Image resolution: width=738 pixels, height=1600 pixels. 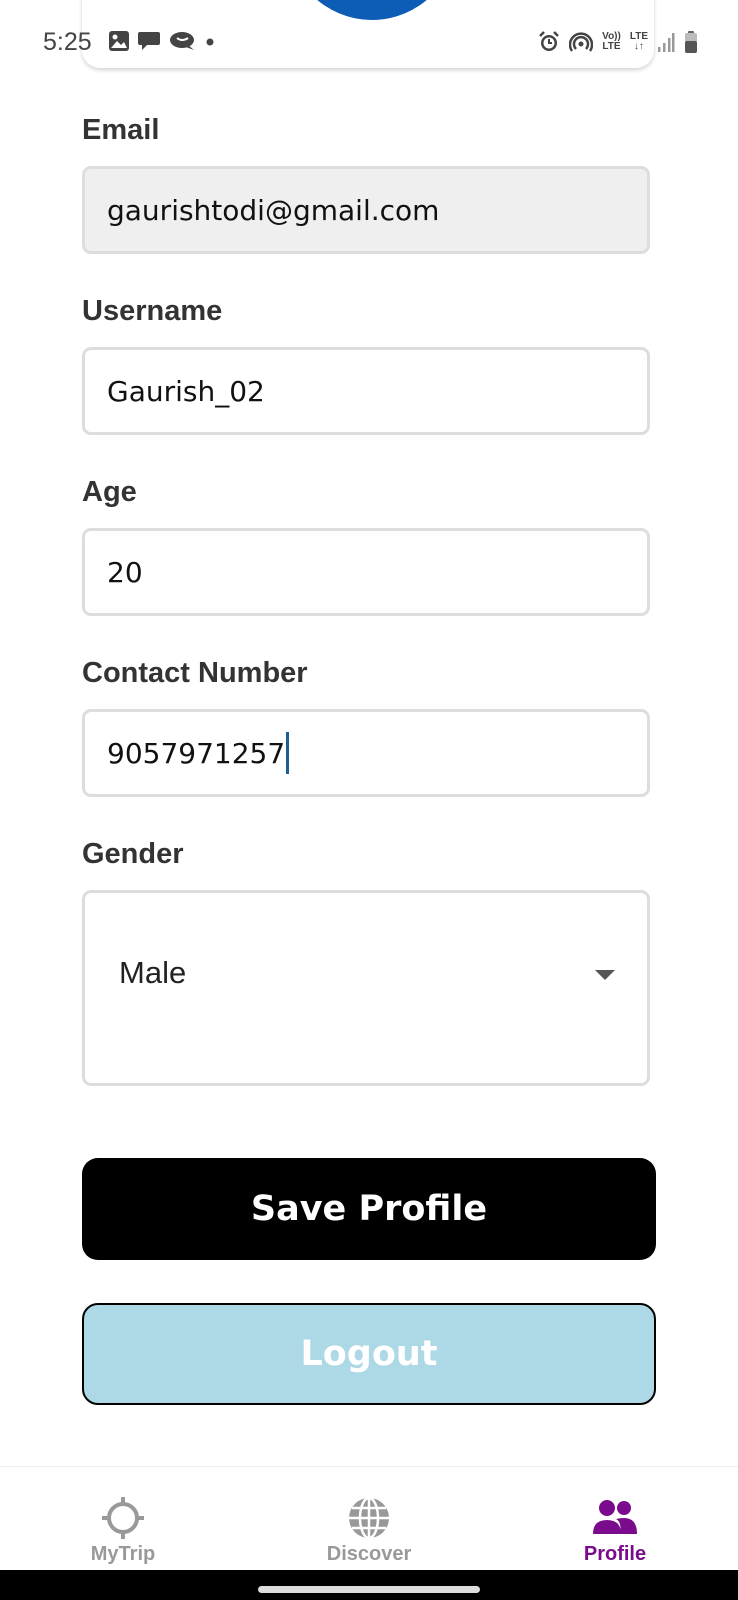 I want to click on chat-icon, so click(x=149, y=41).